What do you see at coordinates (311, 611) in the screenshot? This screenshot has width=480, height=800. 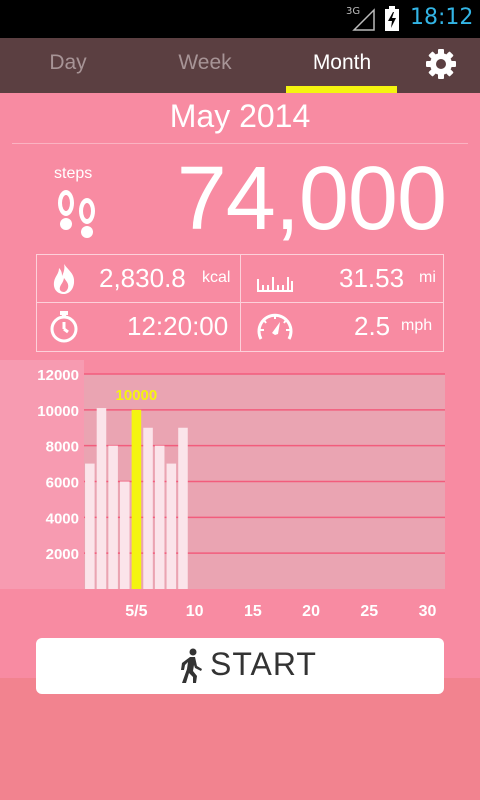 I see `x-tick-label: 20` at bounding box center [311, 611].